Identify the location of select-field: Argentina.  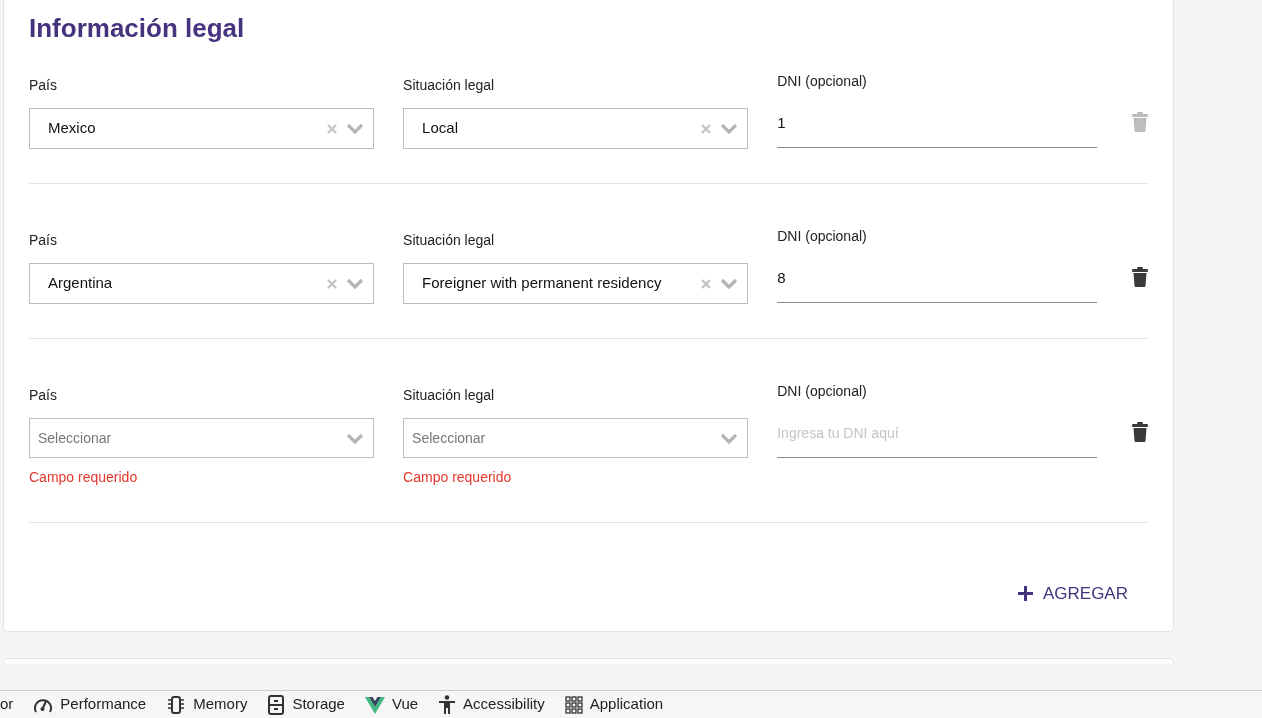
(202, 284).